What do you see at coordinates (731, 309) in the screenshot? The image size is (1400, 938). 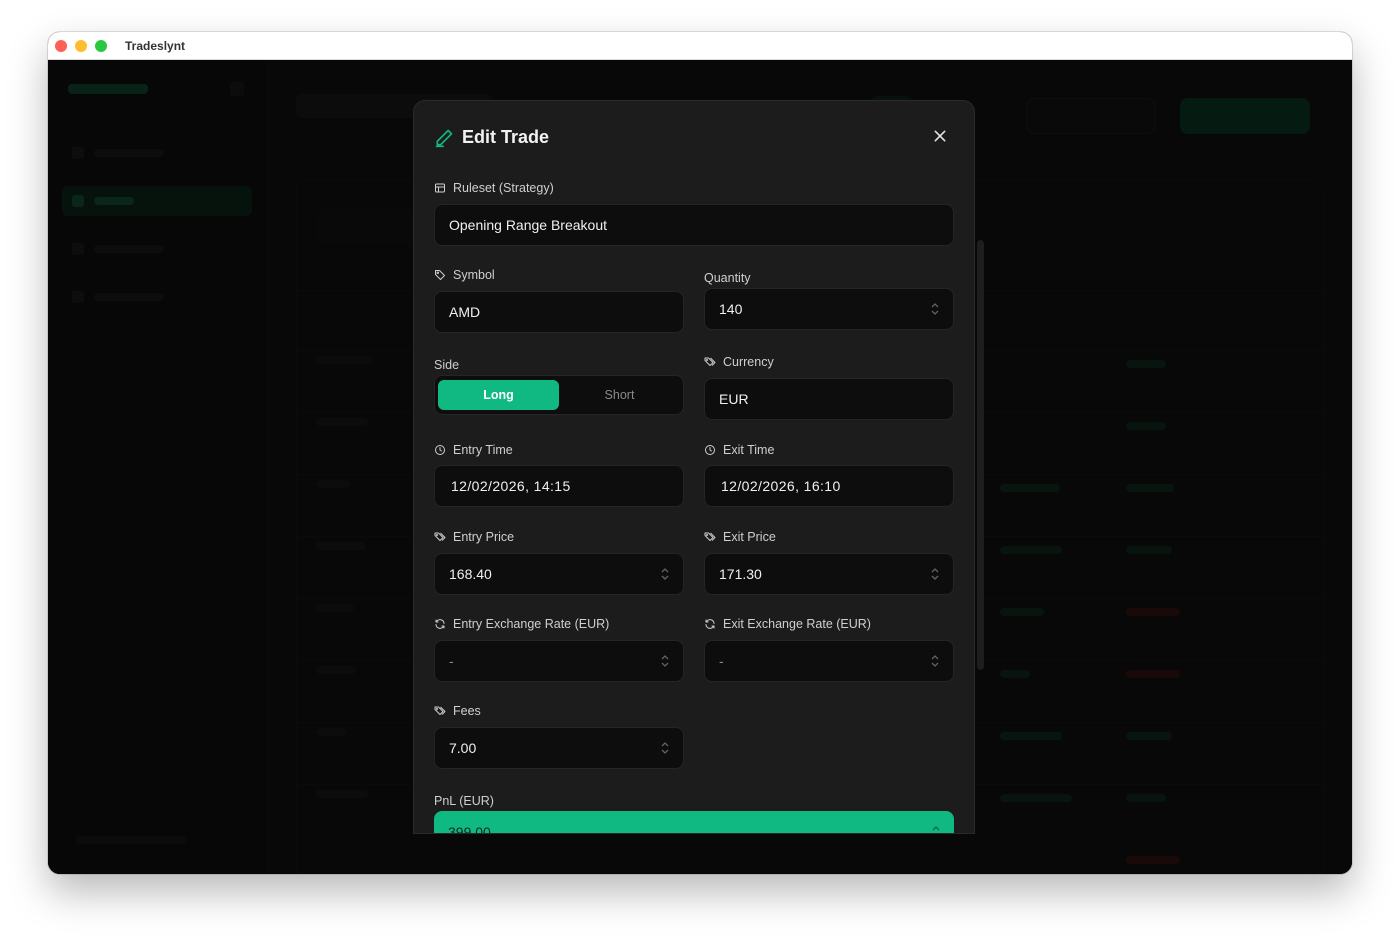 I see `quantity-value: 140` at bounding box center [731, 309].